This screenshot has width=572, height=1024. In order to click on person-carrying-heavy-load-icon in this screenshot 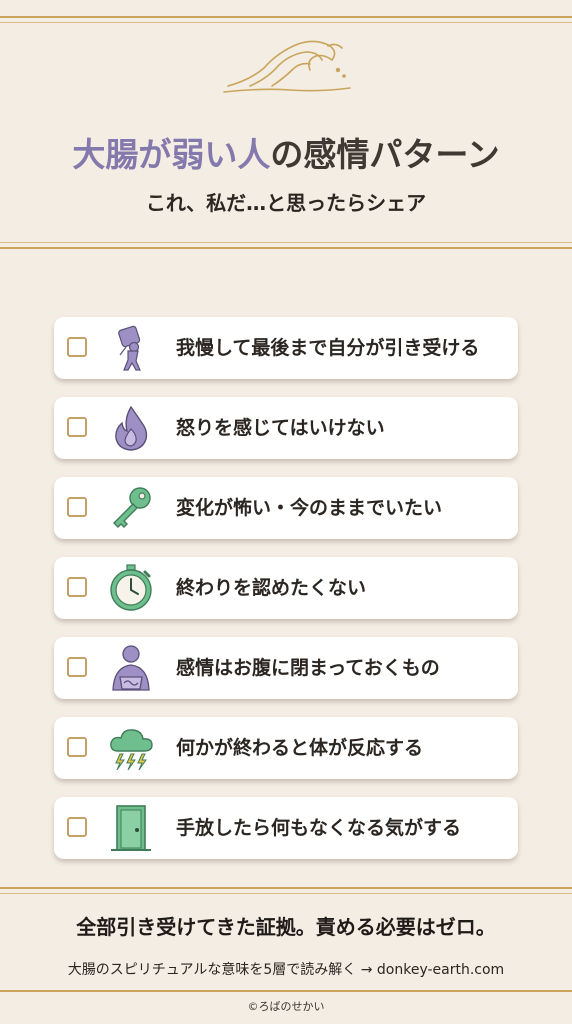, I will do `click(129, 348)`.